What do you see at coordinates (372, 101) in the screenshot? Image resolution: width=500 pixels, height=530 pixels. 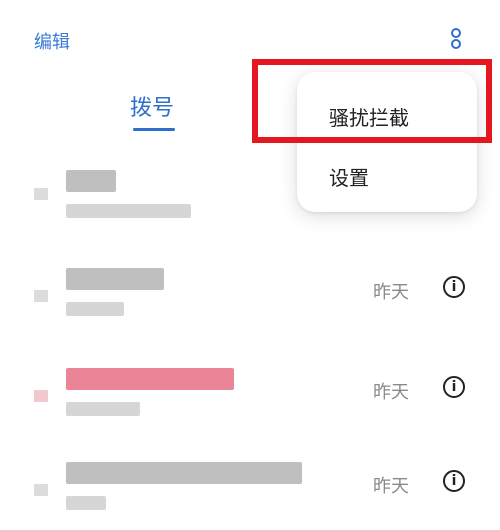 I see `highlight-box` at bounding box center [372, 101].